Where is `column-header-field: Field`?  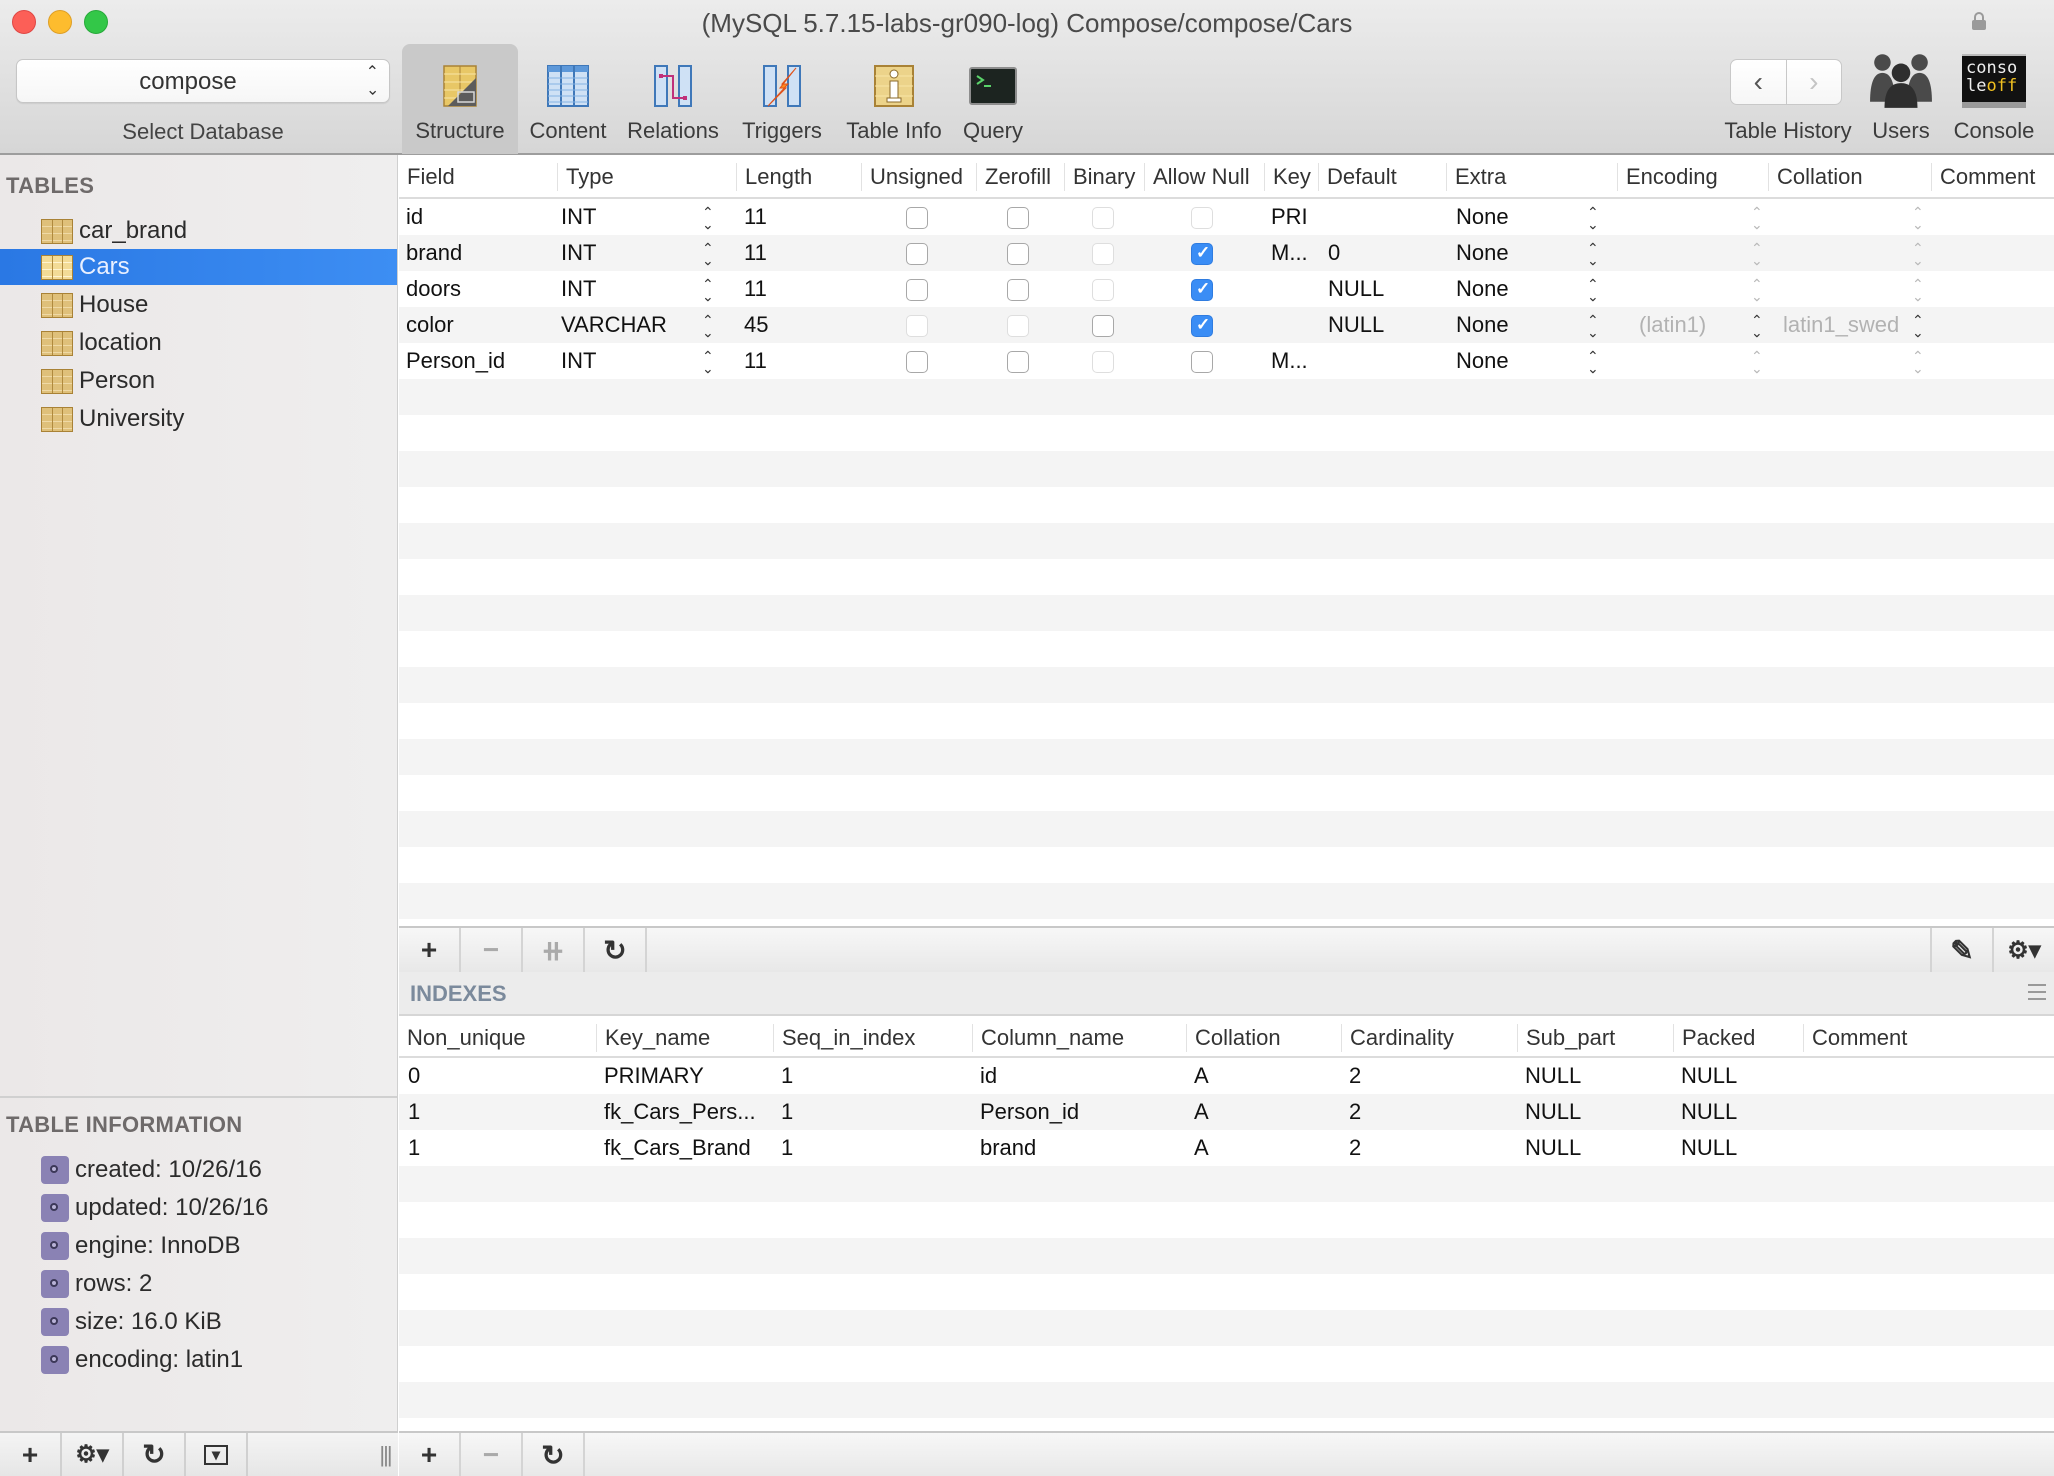
column-header-field: Field is located at coordinates (427, 177).